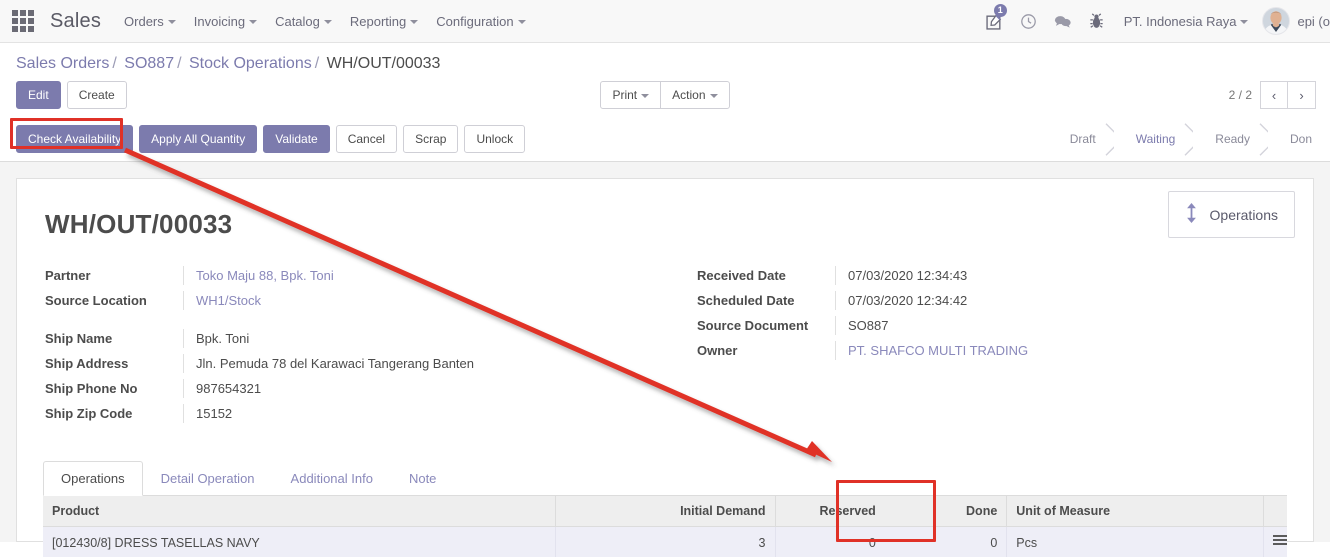 This screenshot has height=557, width=1330. Describe the element at coordinates (424, 300) in the screenshot. I see `field-source-location-value: WH1/Stock` at that location.